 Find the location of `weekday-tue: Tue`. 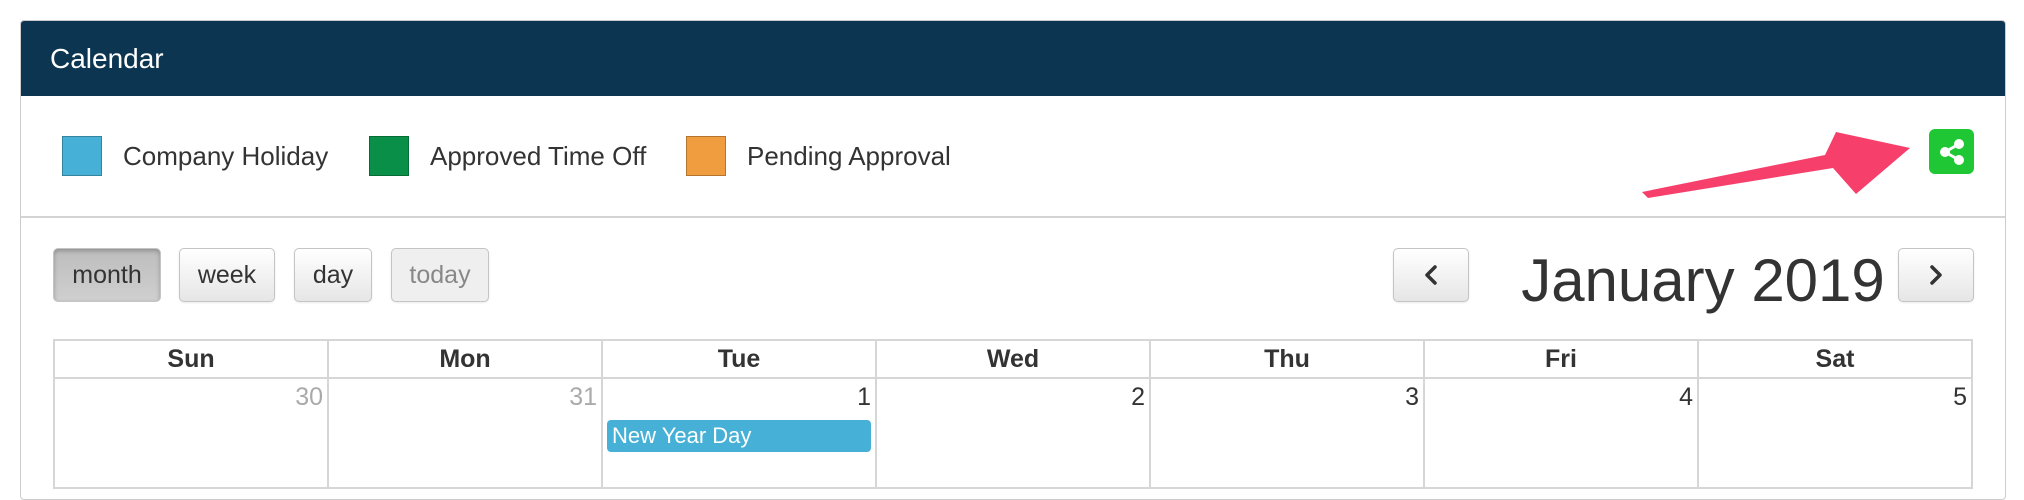

weekday-tue: Tue is located at coordinates (739, 359).